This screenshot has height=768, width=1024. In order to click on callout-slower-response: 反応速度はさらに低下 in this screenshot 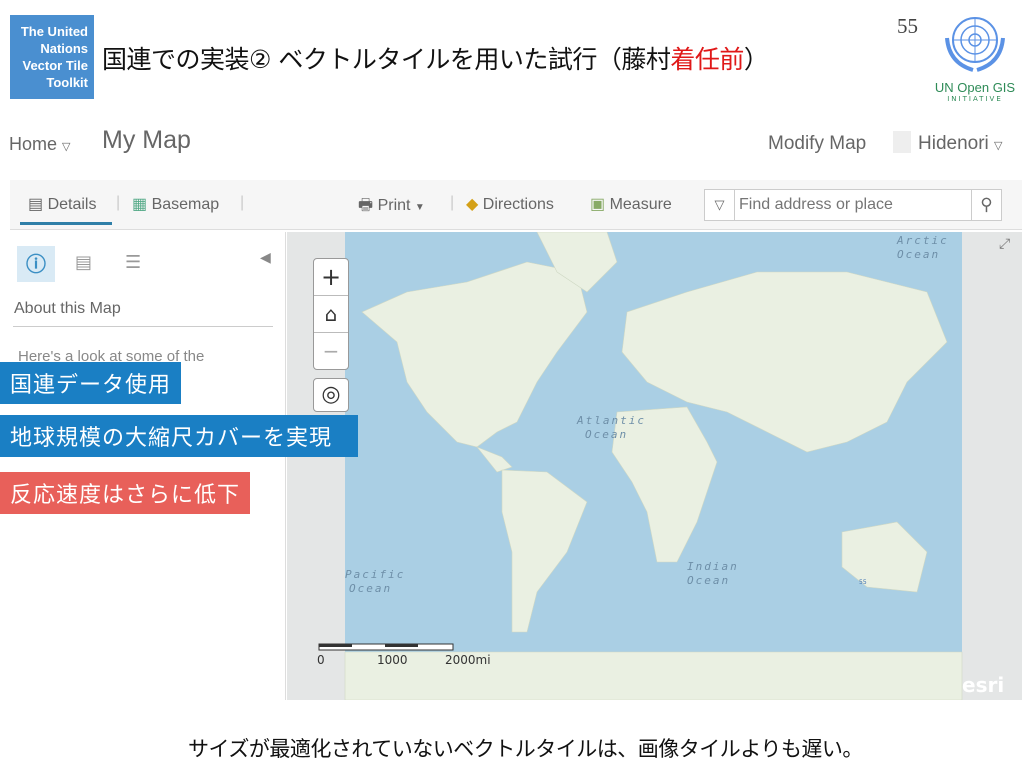, I will do `click(125, 493)`.